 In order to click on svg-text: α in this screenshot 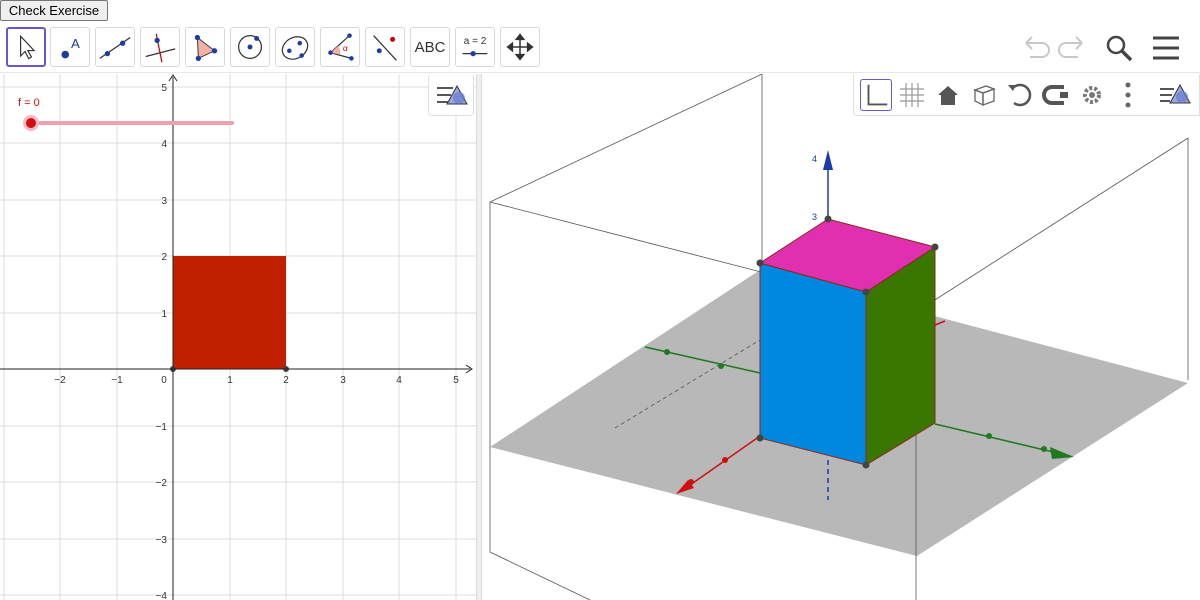, I will do `click(345, 48)`.